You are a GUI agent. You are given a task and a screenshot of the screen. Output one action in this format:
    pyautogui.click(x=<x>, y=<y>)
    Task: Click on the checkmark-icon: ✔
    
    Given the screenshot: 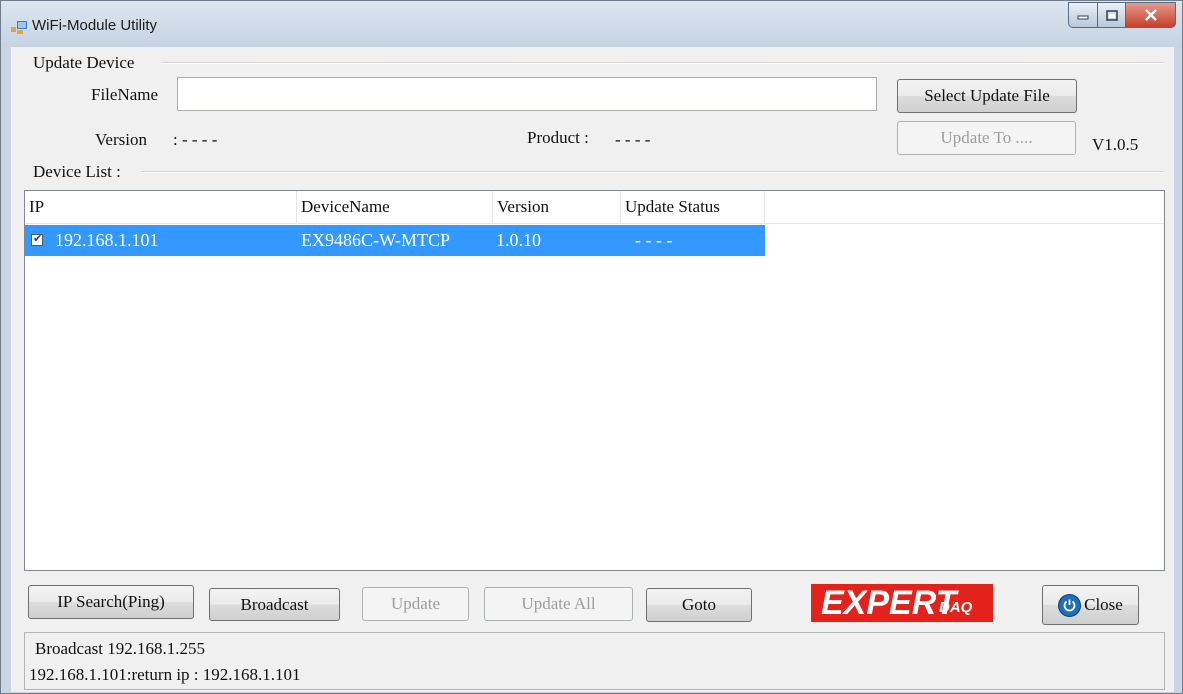 What is the action you would take?
    pyautogui.click(x=38, y=238)
    